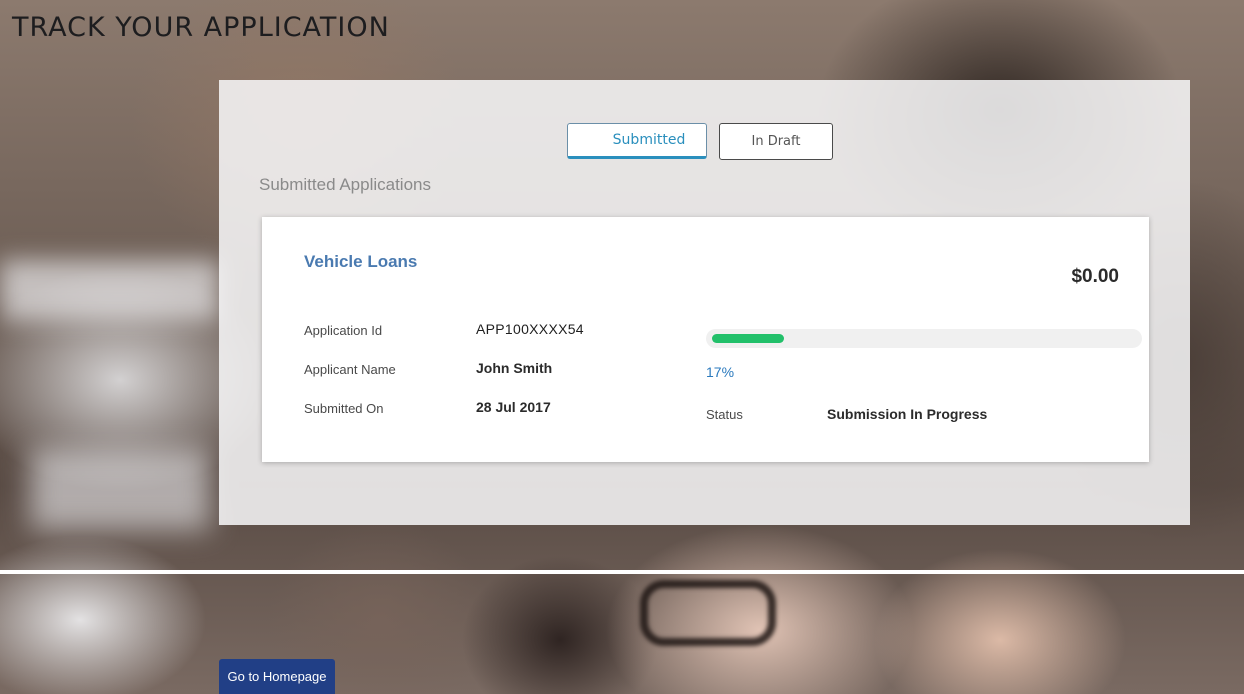 The image size is (1244, 694). What do you see at coordinates (724, 414) in the screenshot?
I see `status-label: Status` at bounding box center [724, 414].